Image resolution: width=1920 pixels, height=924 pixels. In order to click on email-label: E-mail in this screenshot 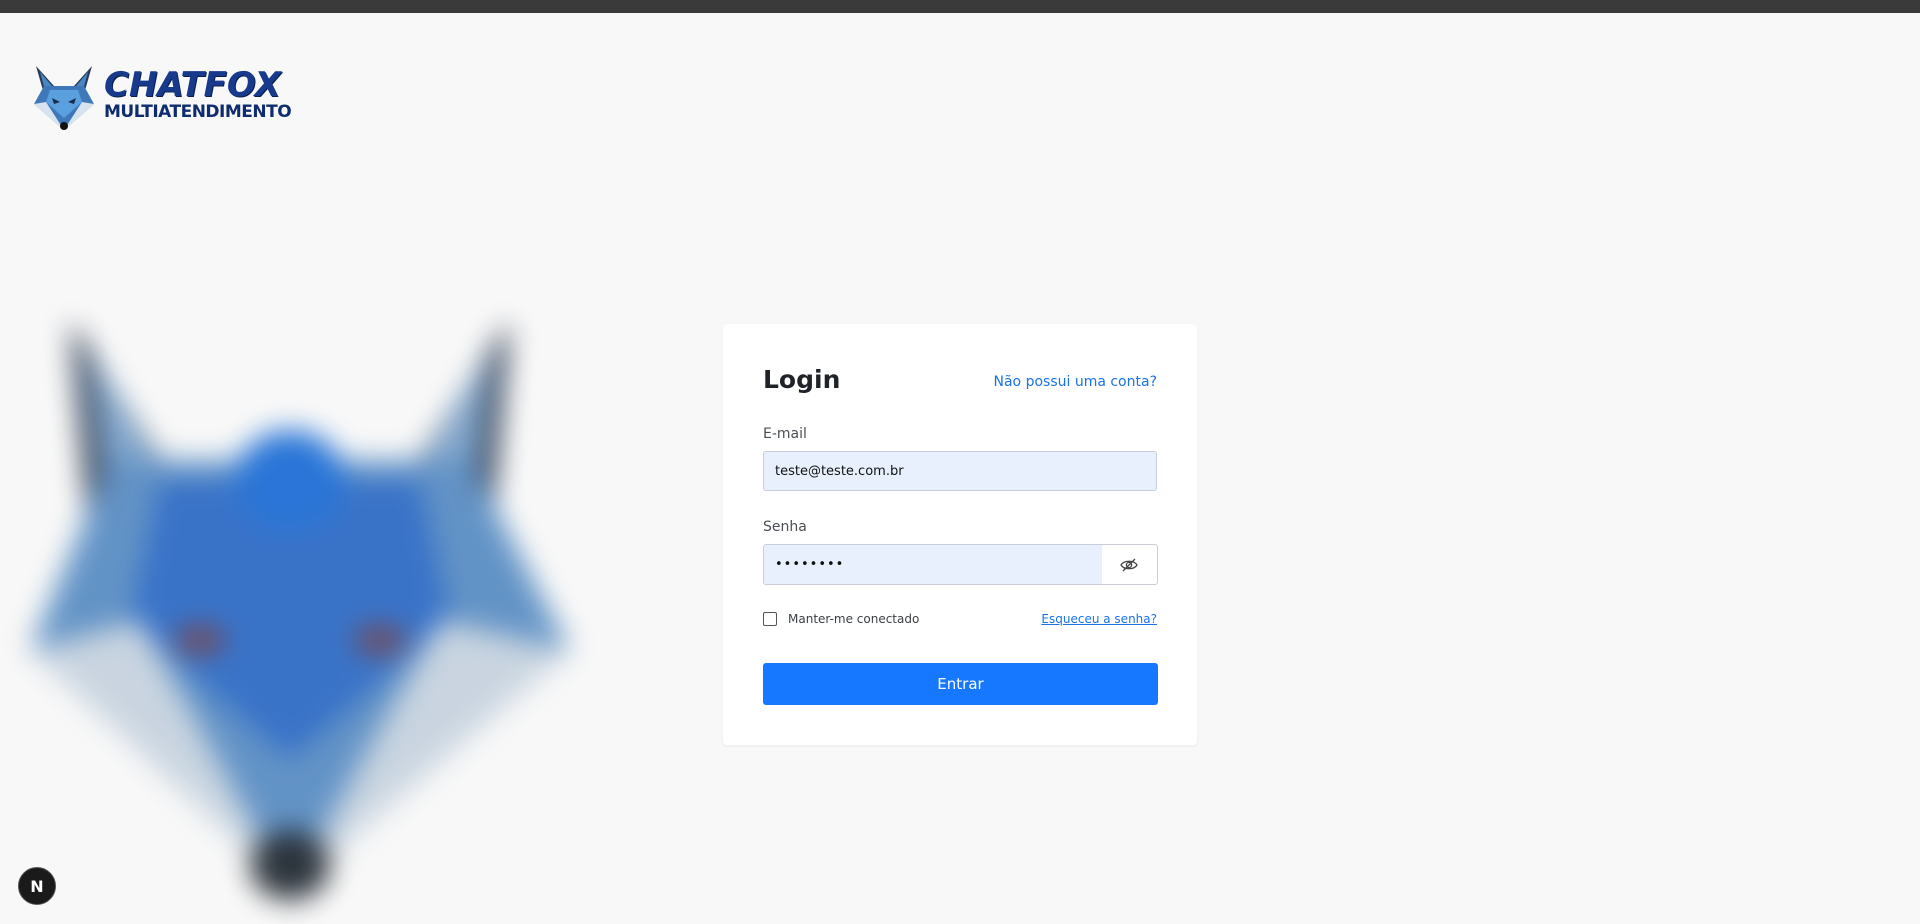, I will do `click(785, 434)`.